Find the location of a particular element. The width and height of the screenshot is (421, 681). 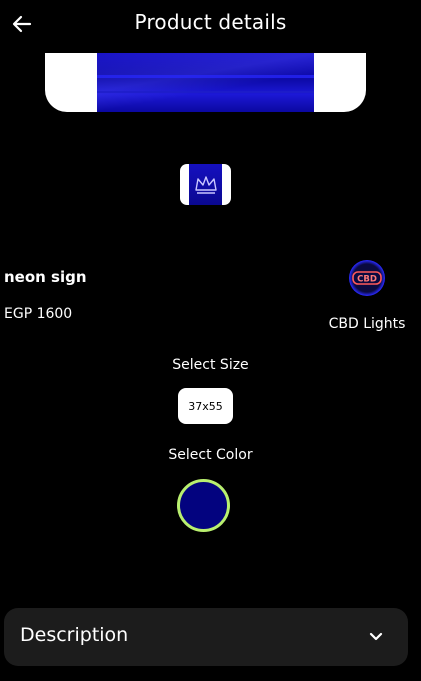

product-main-image is located at coordinates (205, 82).